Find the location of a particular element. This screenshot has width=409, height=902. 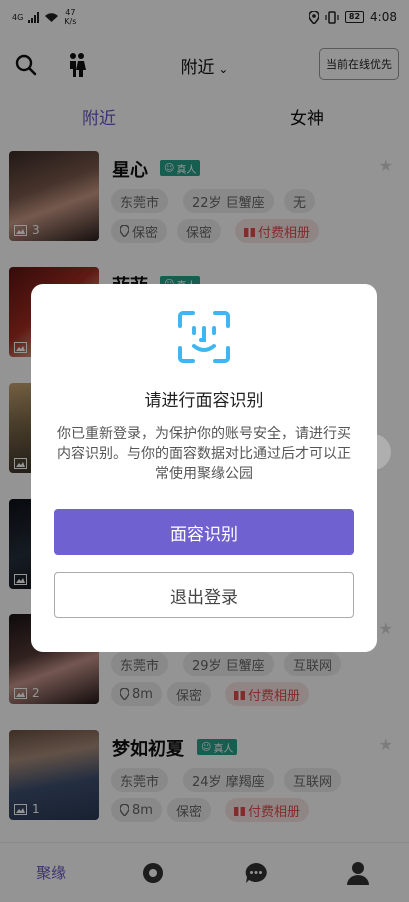

face-id-icon is located at coordinates (204, 337).